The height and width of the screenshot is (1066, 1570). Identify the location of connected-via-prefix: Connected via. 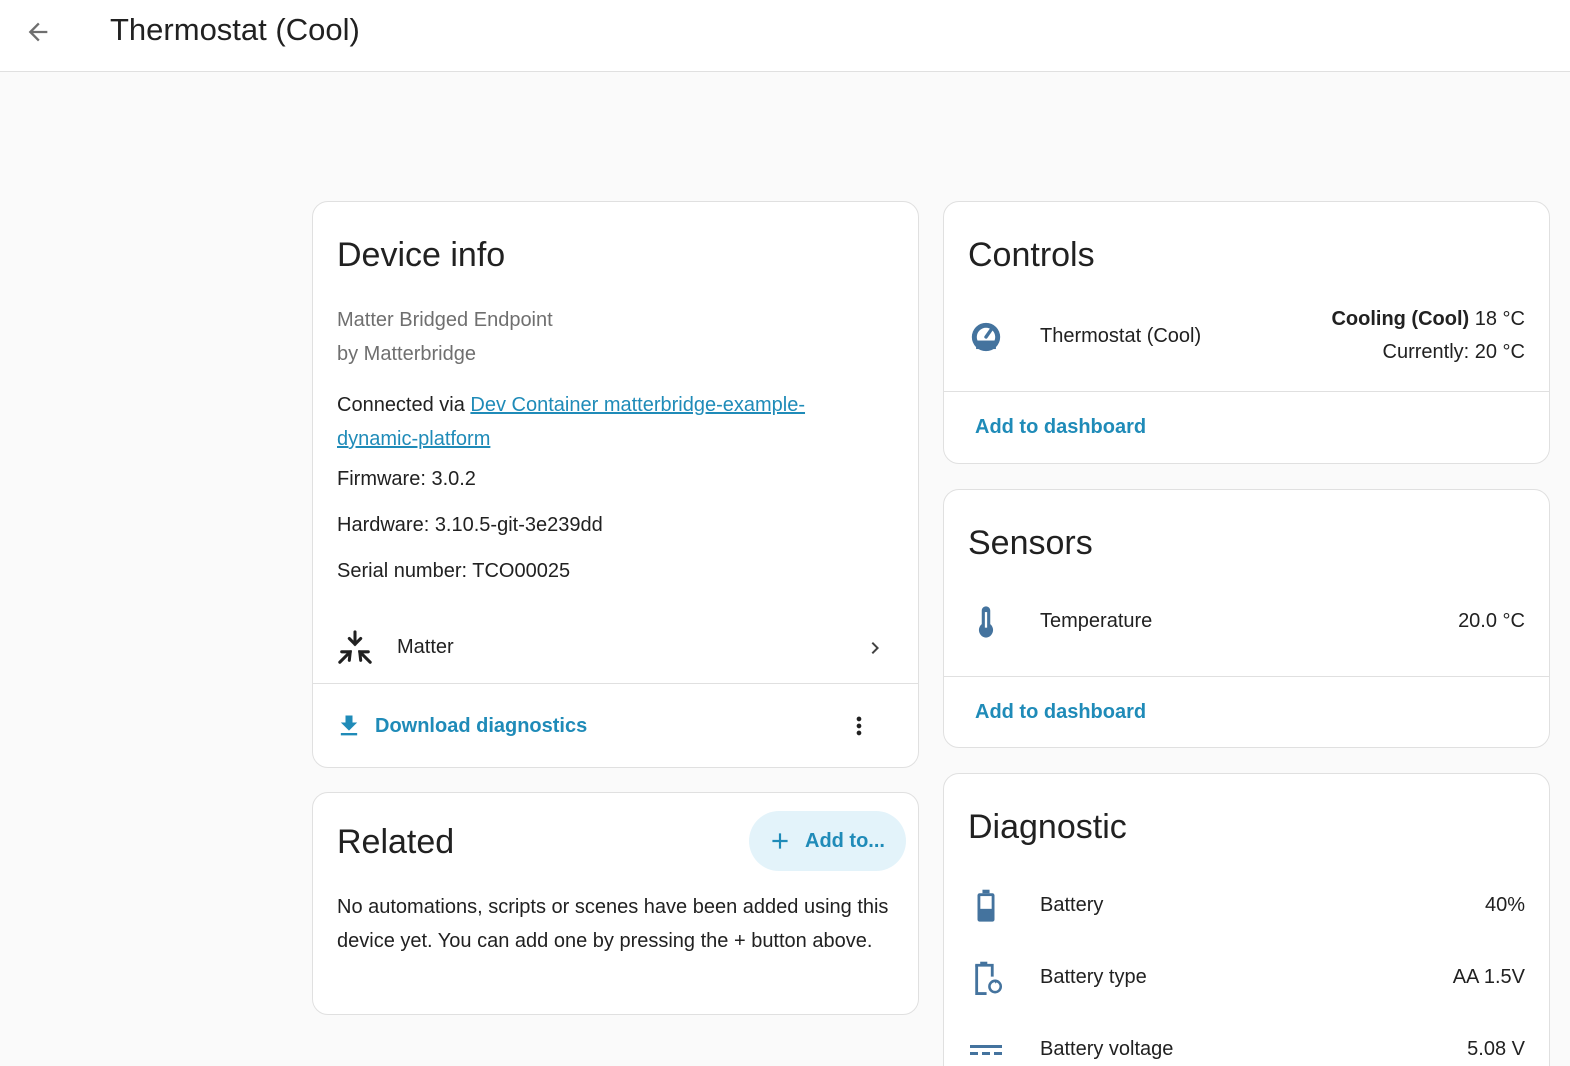
(404, 405).